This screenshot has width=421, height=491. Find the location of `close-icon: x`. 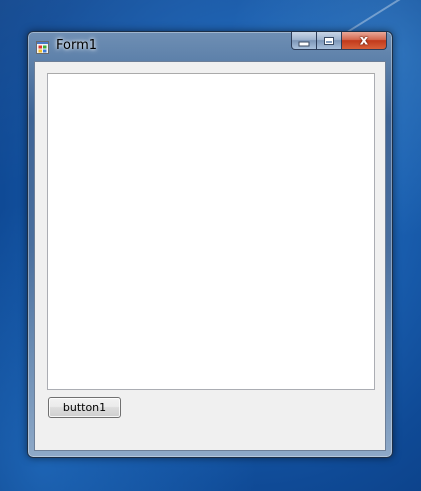

close-icon: x is located at coordinates (364, 40).